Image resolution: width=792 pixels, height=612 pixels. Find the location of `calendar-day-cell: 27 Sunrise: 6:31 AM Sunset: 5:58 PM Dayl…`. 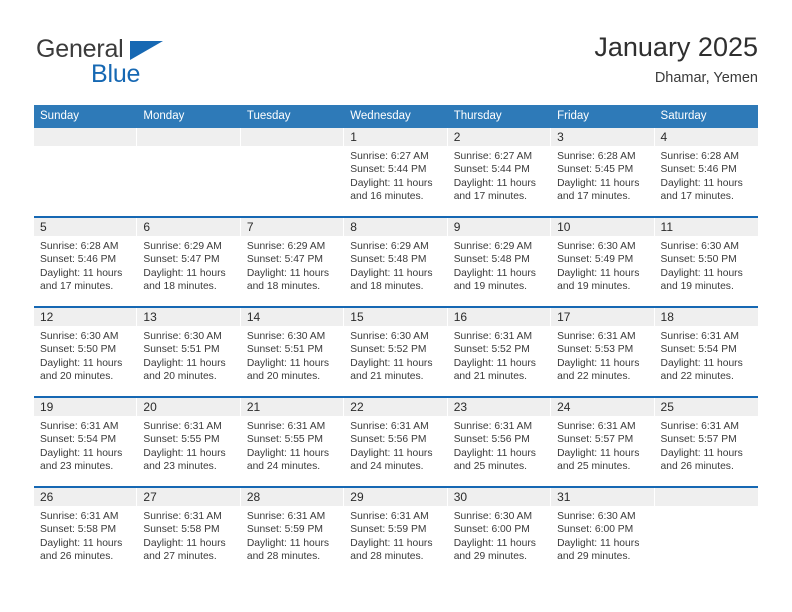

calendar-day-cell: 27 Sunrise: 6:31 AM Sunset: 5:58 PM Dayl… is located at coordinates (189, 531).